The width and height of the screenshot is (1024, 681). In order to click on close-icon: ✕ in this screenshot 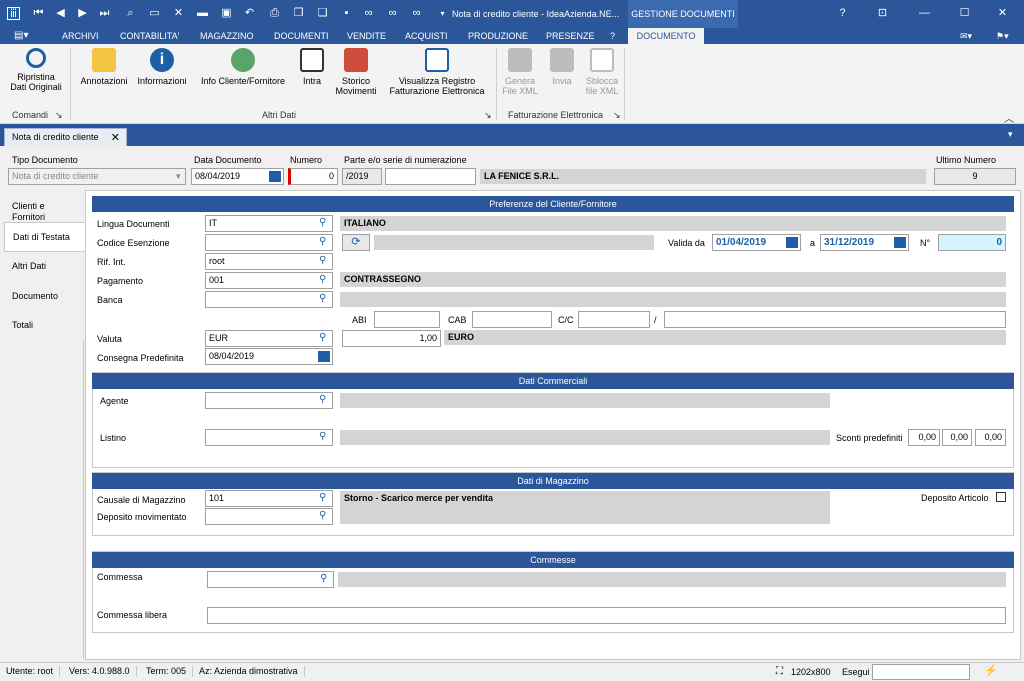, I will do `click(1002, 13)`.